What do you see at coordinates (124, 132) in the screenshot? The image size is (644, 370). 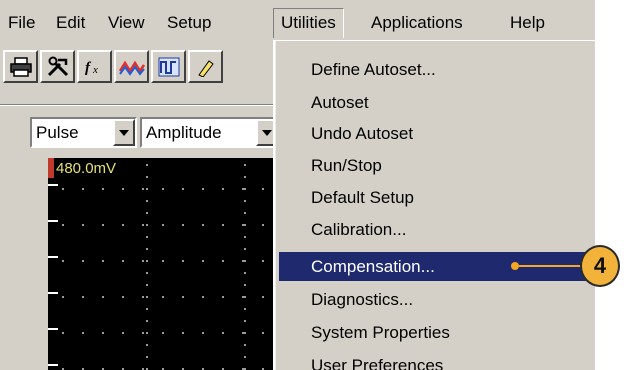 I see `chevron-down-icon` at bounding box center [124, 132].